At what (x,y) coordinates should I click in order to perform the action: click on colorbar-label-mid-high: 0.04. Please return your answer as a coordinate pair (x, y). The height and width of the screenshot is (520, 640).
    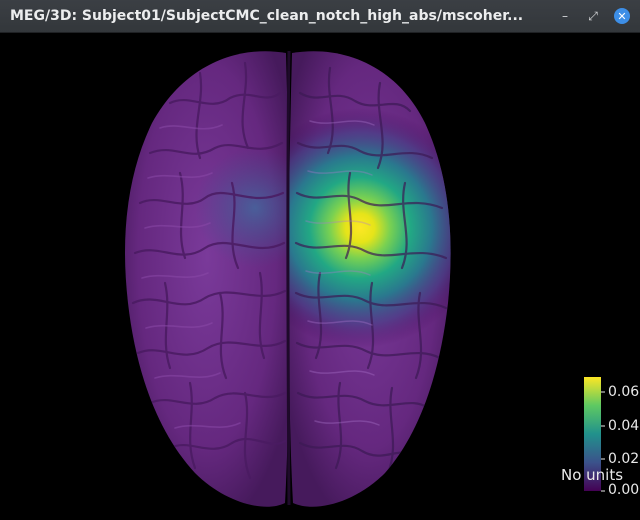
    Looking at the image, I should click on (624, 426).